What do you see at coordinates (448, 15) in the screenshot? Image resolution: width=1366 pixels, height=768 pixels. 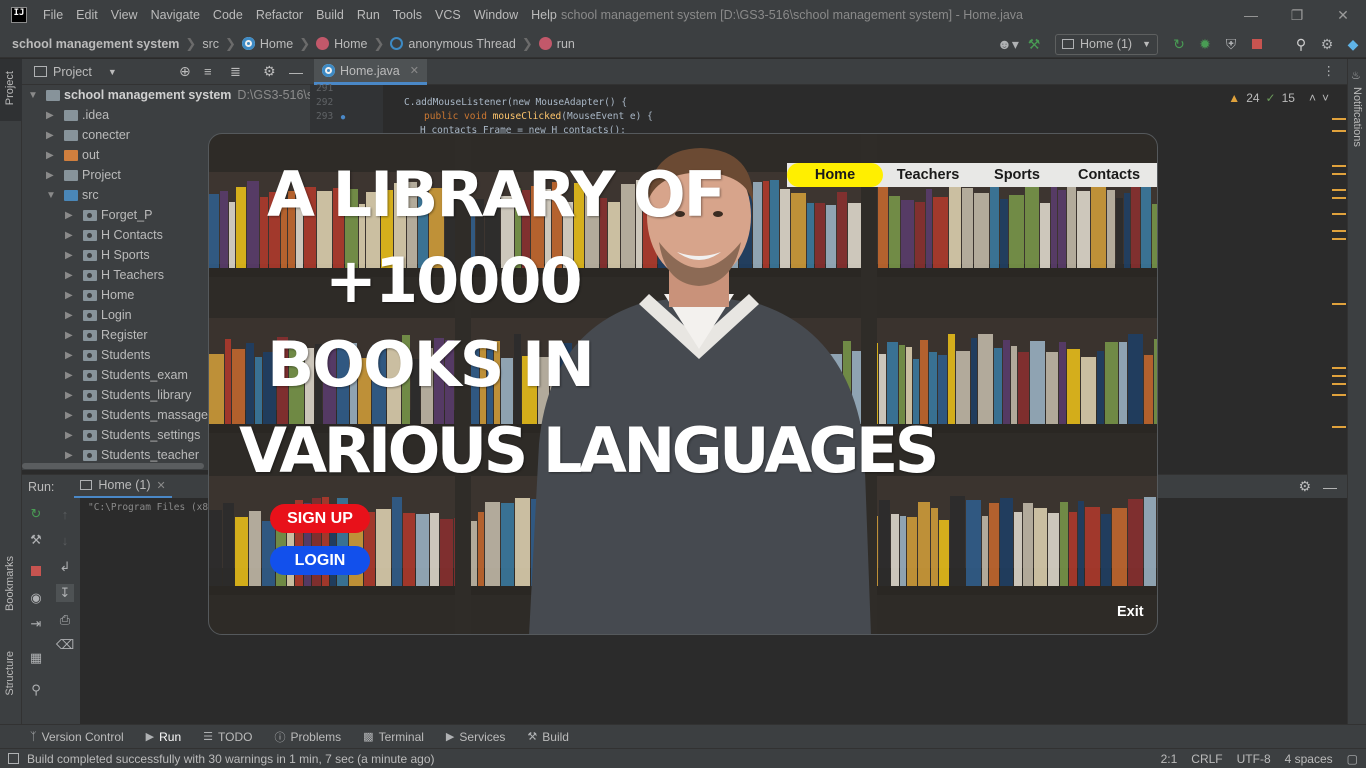 I see `menu-vcs: VCS` at bounding box center [448, 15].